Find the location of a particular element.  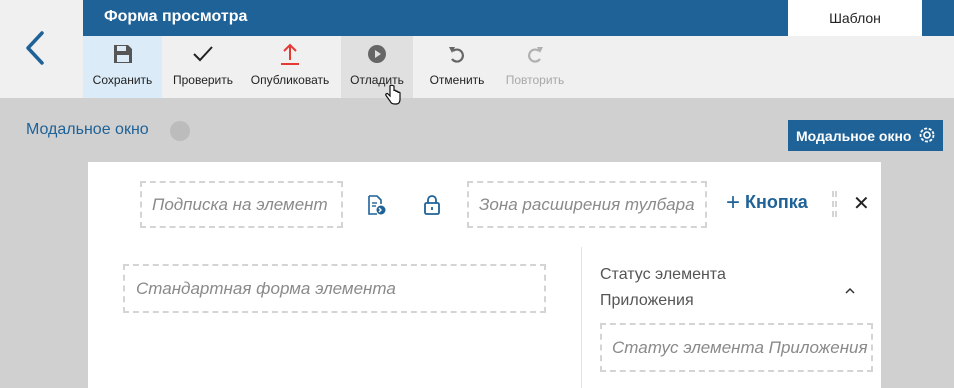

publish-button: Опубликовать is located at coordinates (290, 67).